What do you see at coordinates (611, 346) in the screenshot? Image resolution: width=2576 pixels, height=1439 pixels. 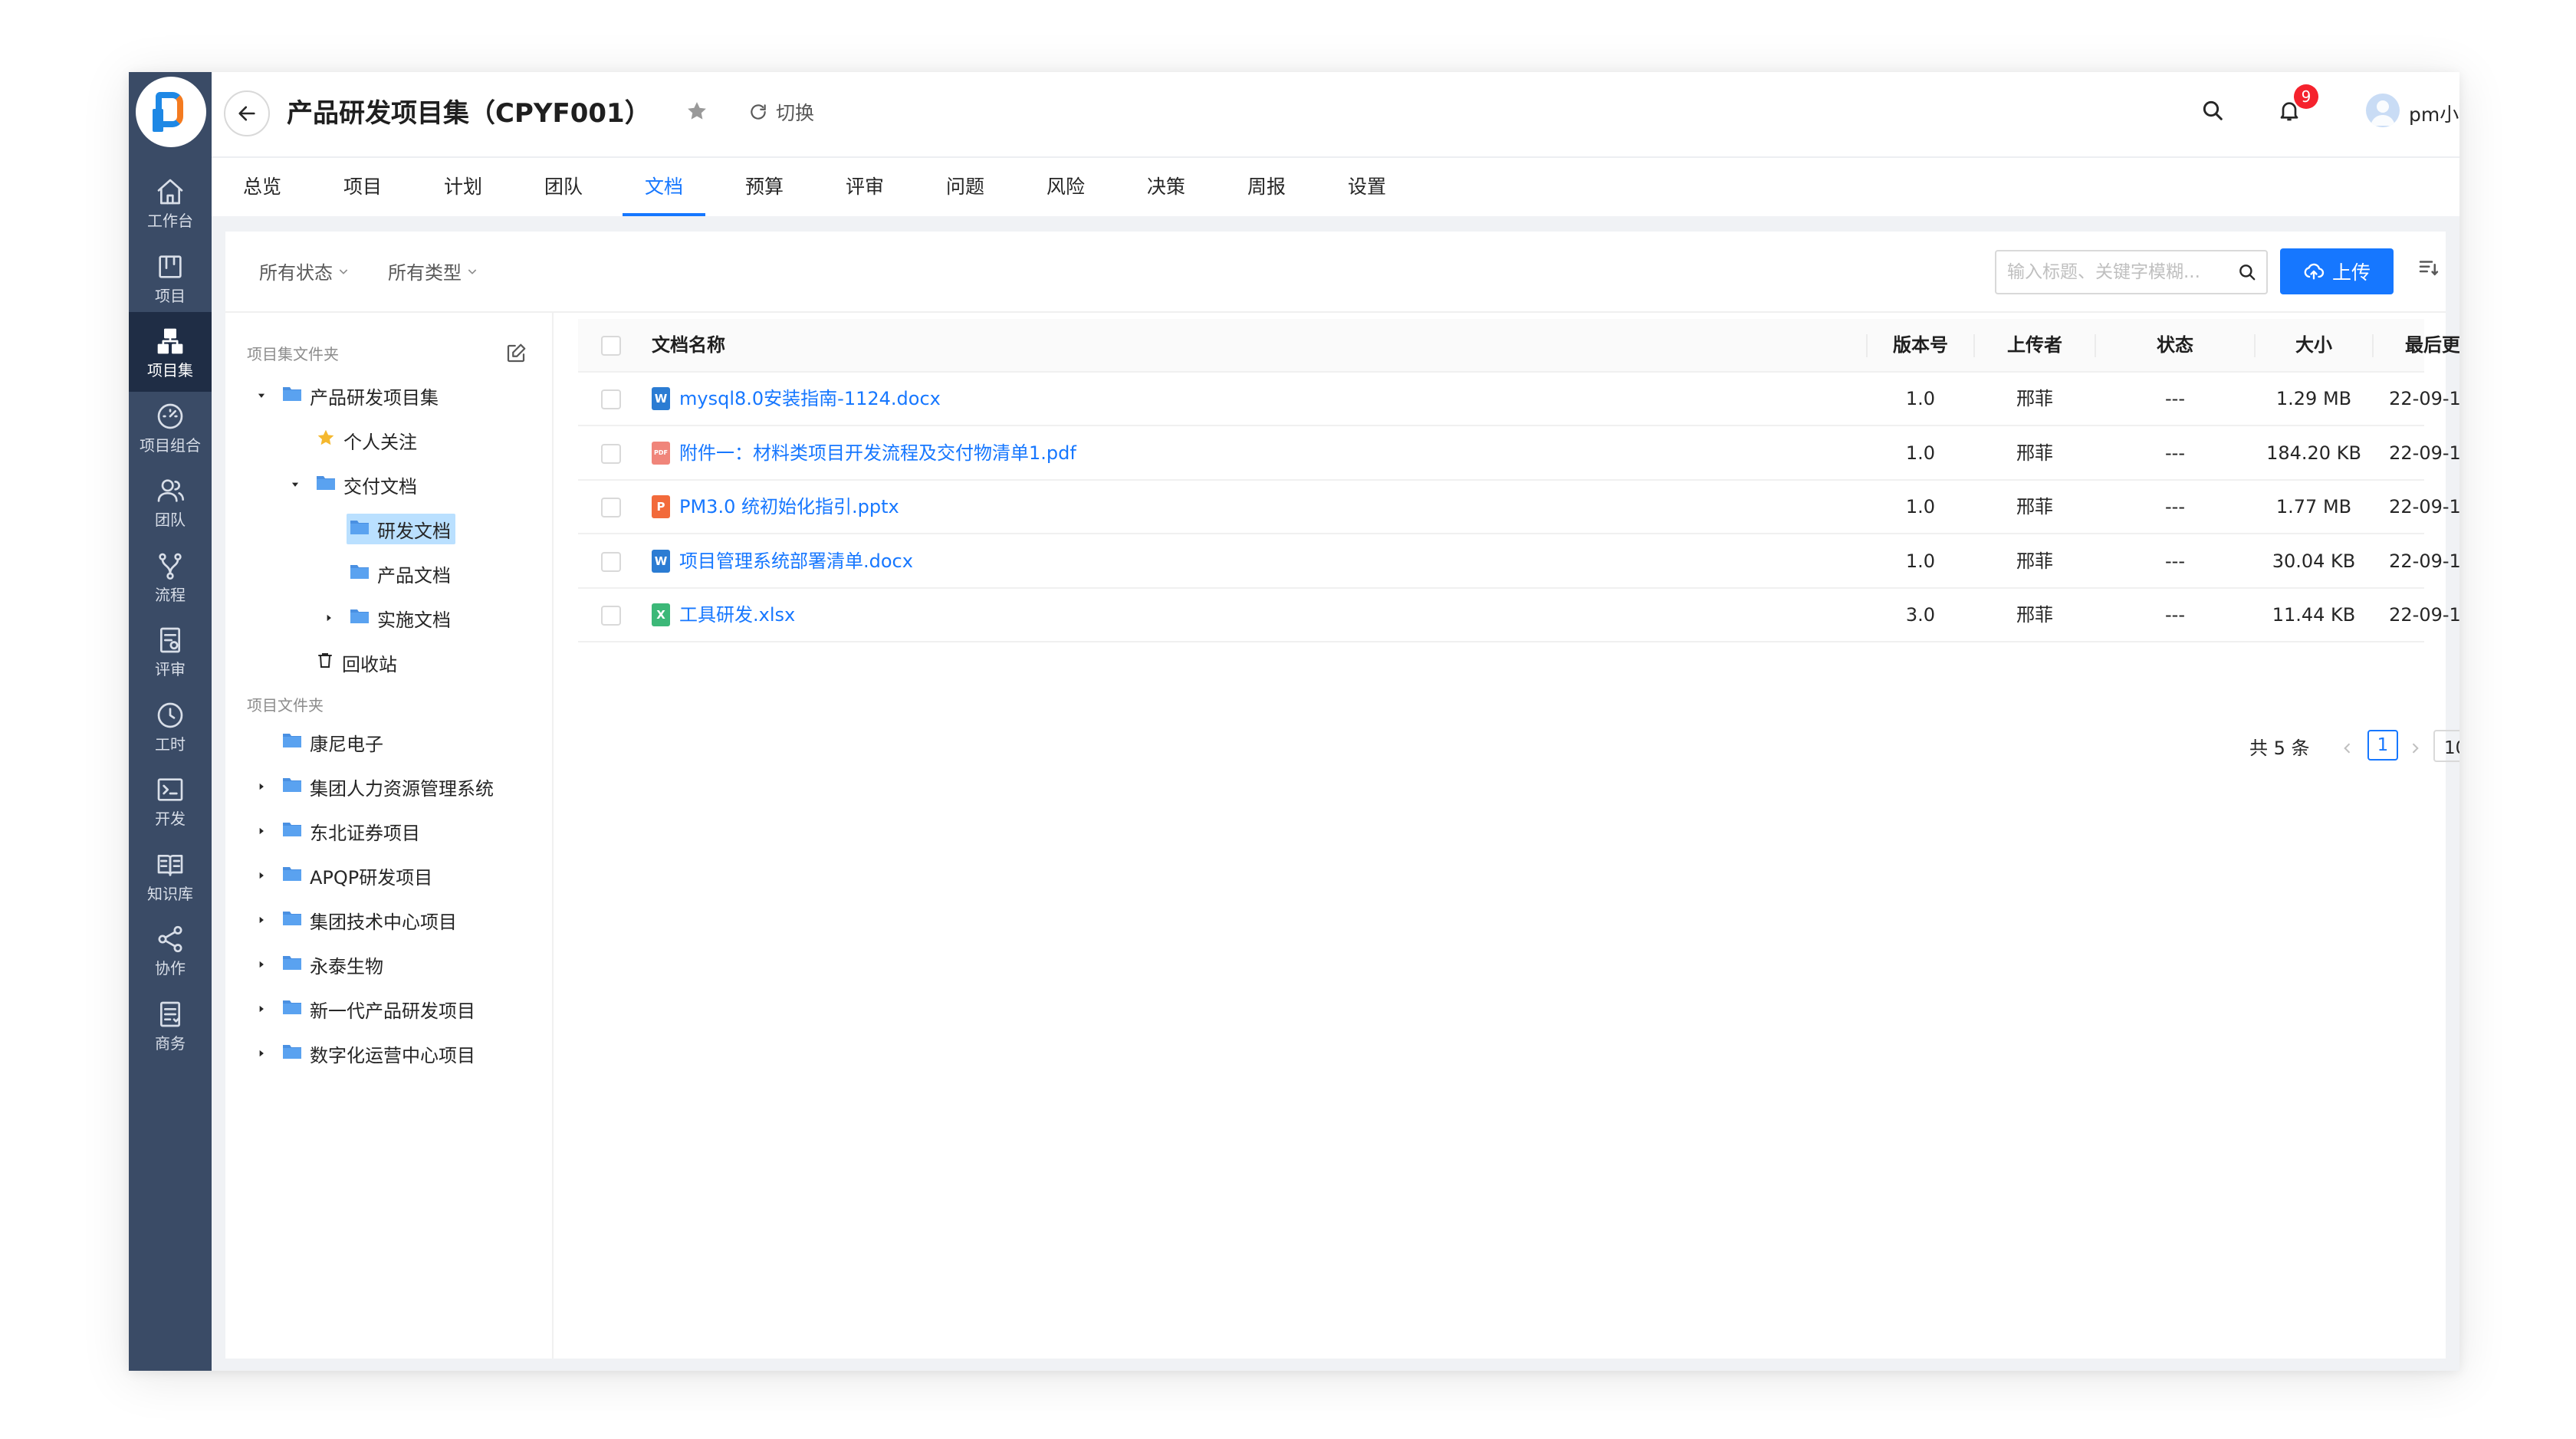 I see `select-all-checkbox` at bounding box center [611, 346].